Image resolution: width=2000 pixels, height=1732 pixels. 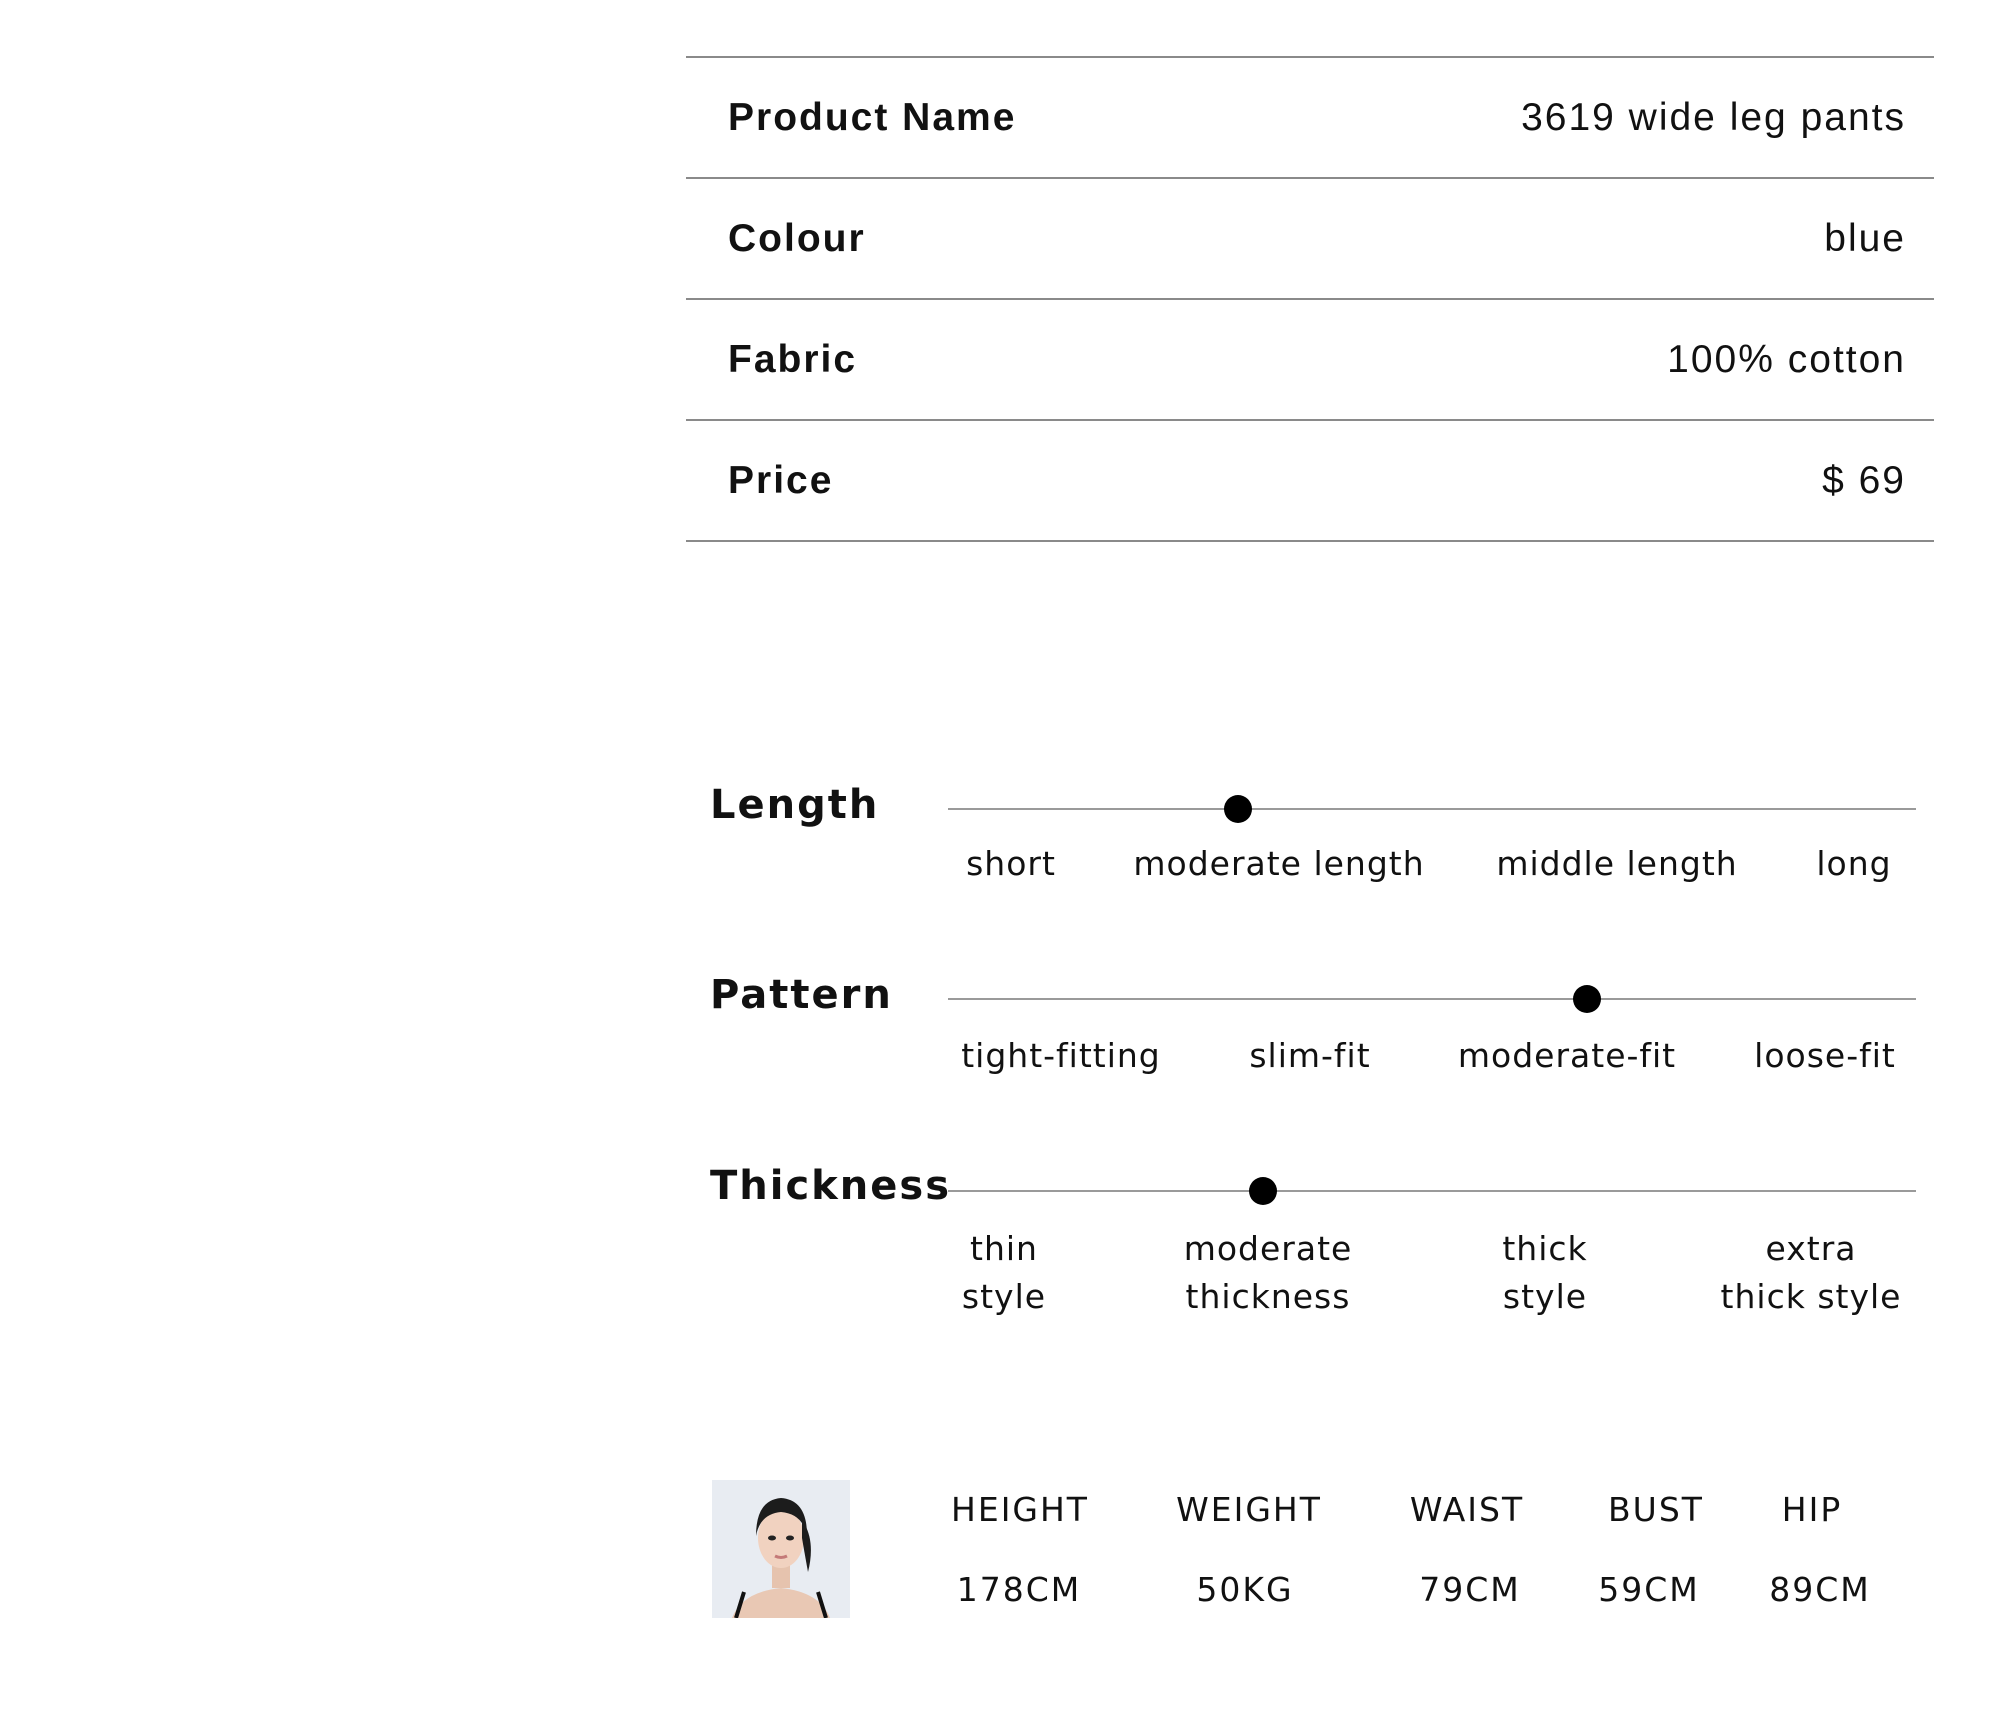 What do you see at coordinates (872, 117) in the screenshot?
I see `spec-label: Product Name` at bounding box center [872, 117].